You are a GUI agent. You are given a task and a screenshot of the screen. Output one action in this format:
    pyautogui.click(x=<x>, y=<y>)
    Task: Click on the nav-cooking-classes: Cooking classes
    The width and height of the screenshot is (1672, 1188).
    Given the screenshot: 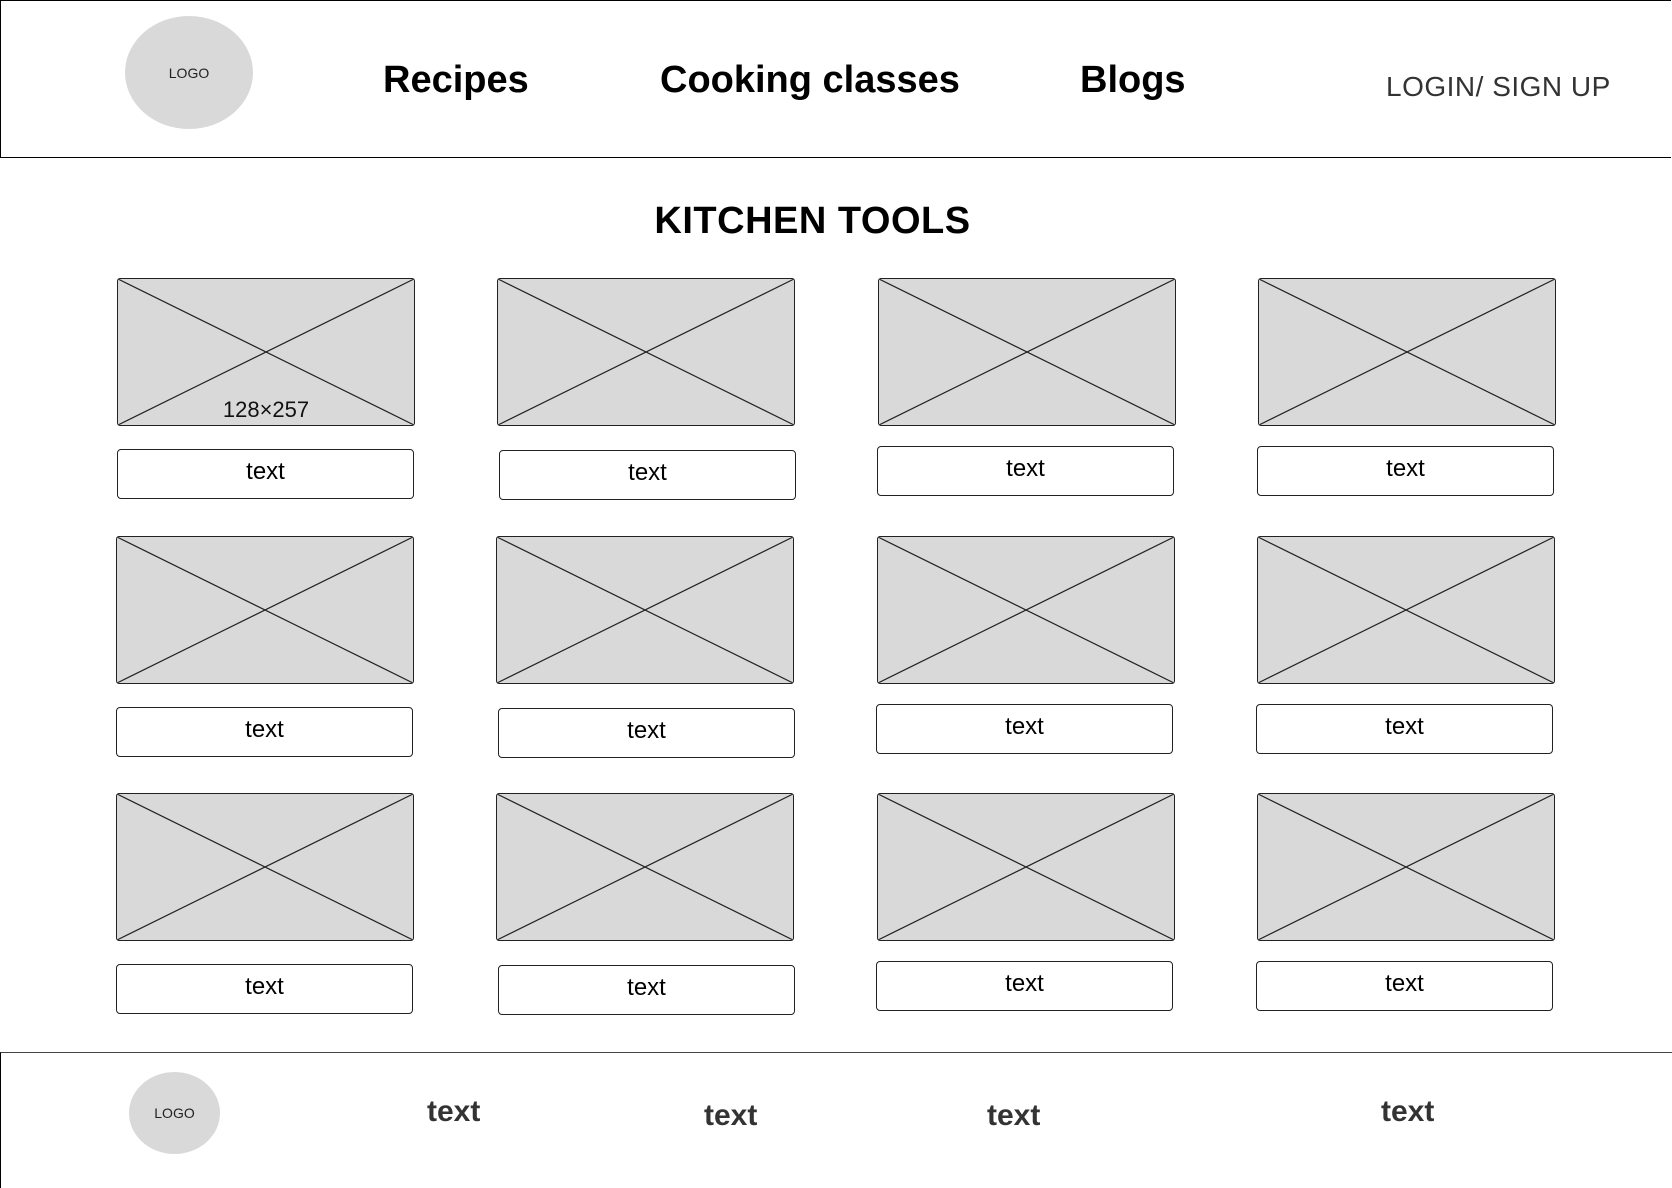 What is the action you would take?
    pyautogui.click(x=810, y=80)
    